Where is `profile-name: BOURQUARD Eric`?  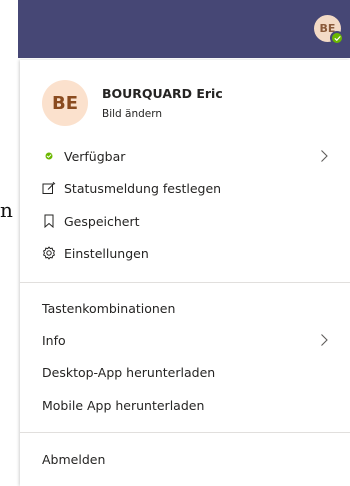
profile-name: BOURQUARD Eric is located at coordinates (162, 93).